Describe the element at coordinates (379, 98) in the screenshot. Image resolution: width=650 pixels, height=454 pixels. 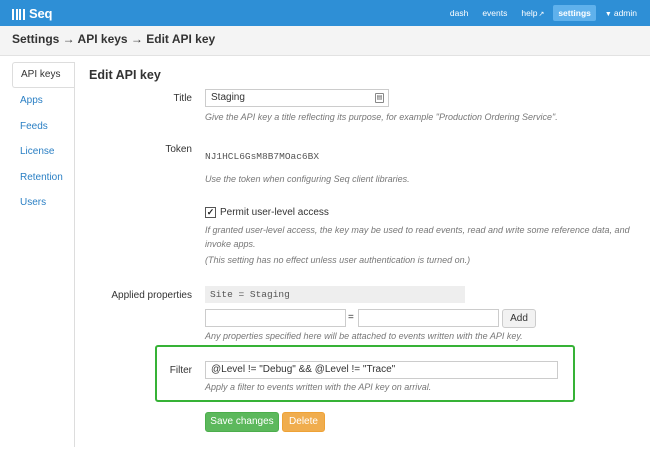
I see `field-menu-icon: ▤` at that location.